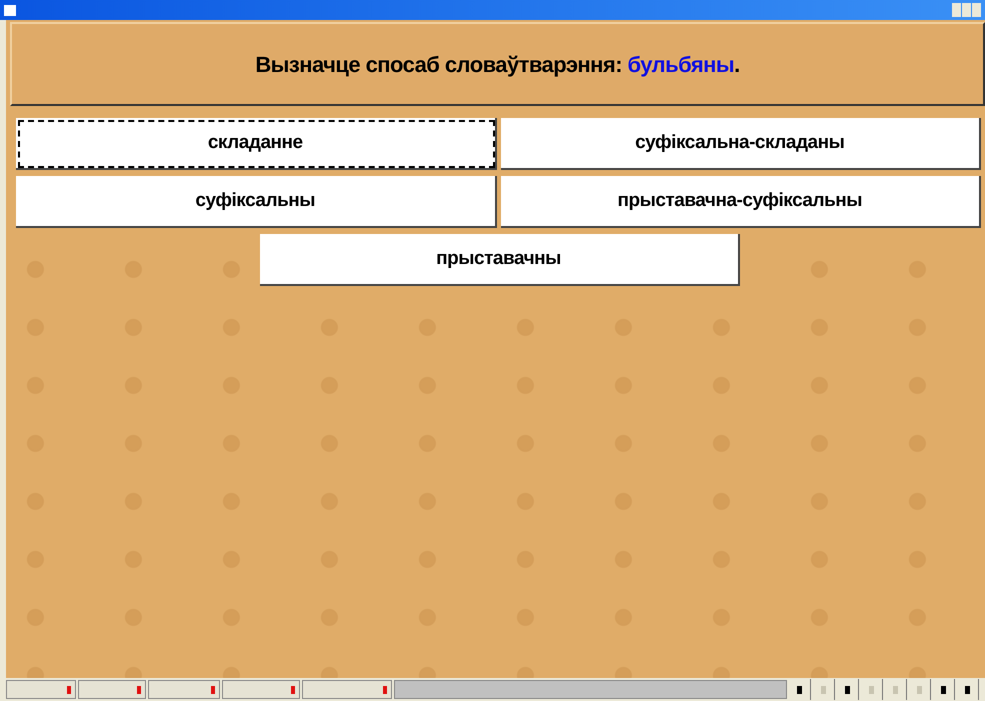 The image size is (985, 701). Describe the element at coordinates (740, 202) in the screenshot. I see `answer-option: прыставачна-суфіксальны` at that location.